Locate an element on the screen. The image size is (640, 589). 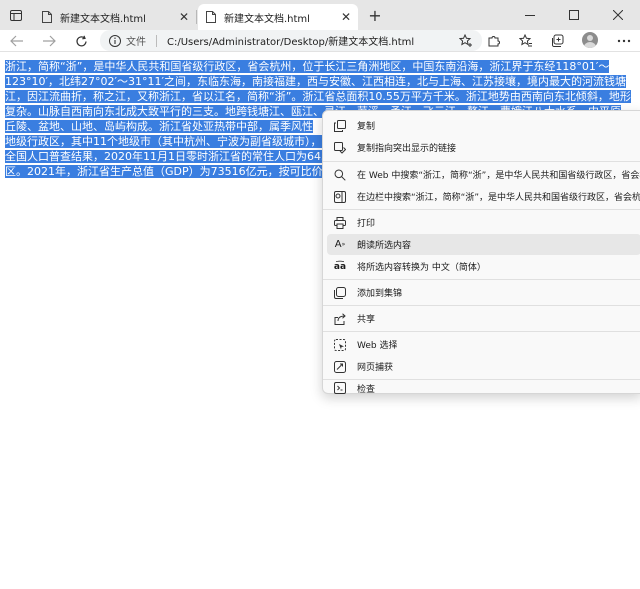
refresh-button is located at coordinates (81, 41).